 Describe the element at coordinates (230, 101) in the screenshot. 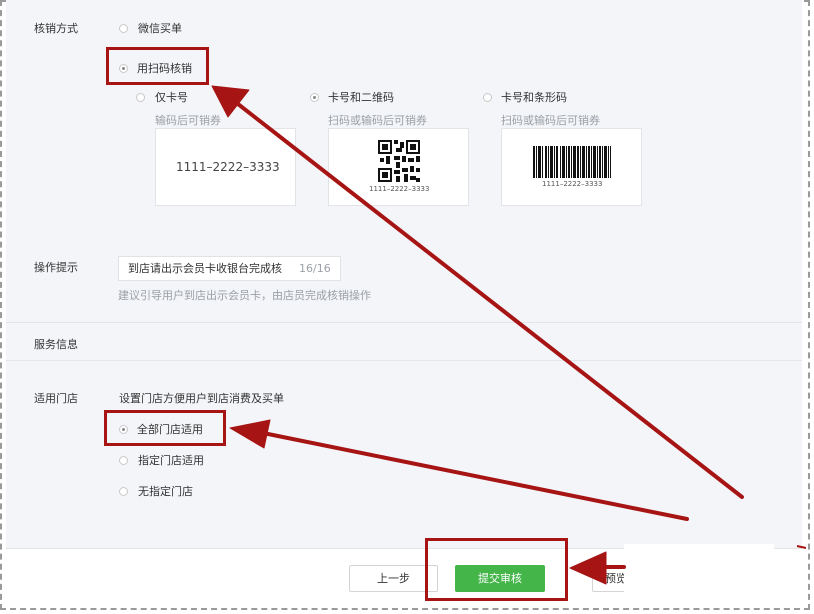

I see `arrowhead-scan-verify-icon` at that location.